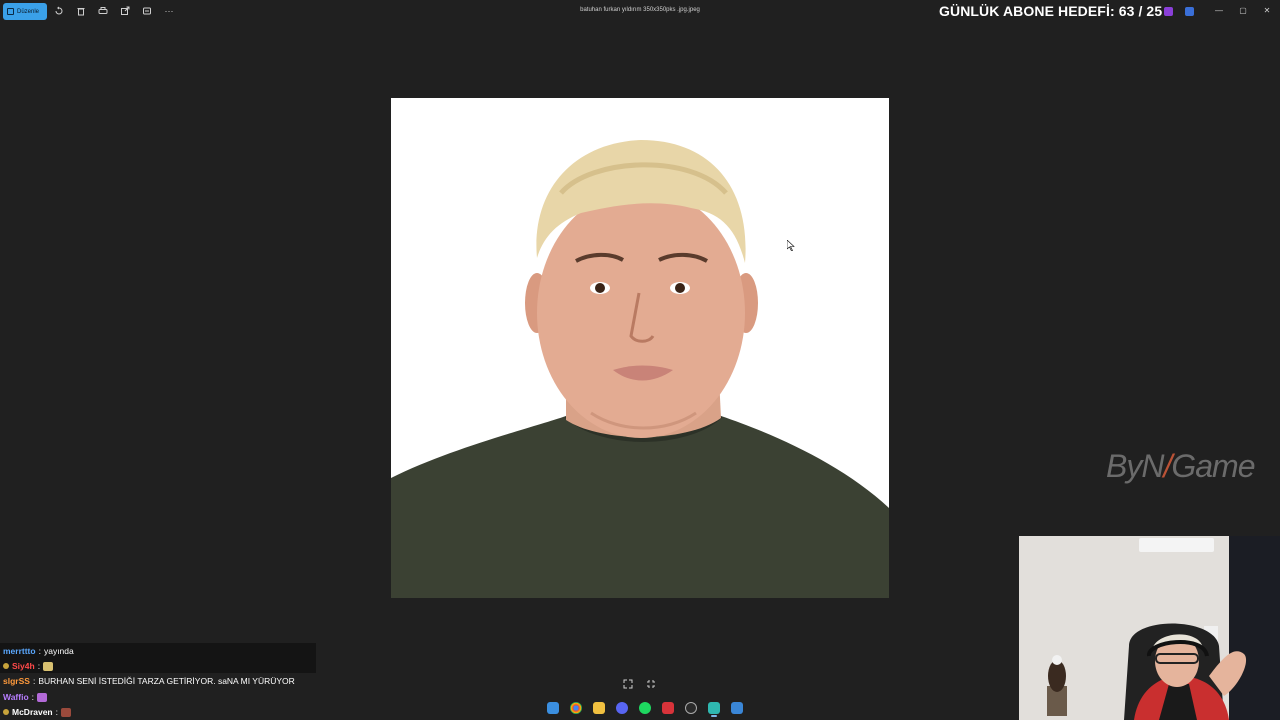 This screenshot has height=720, width=1280. What do you see at coordinates (58, 651) in the screenshot?
I see `chat-text: yayında` at bounding box center [58, 651].